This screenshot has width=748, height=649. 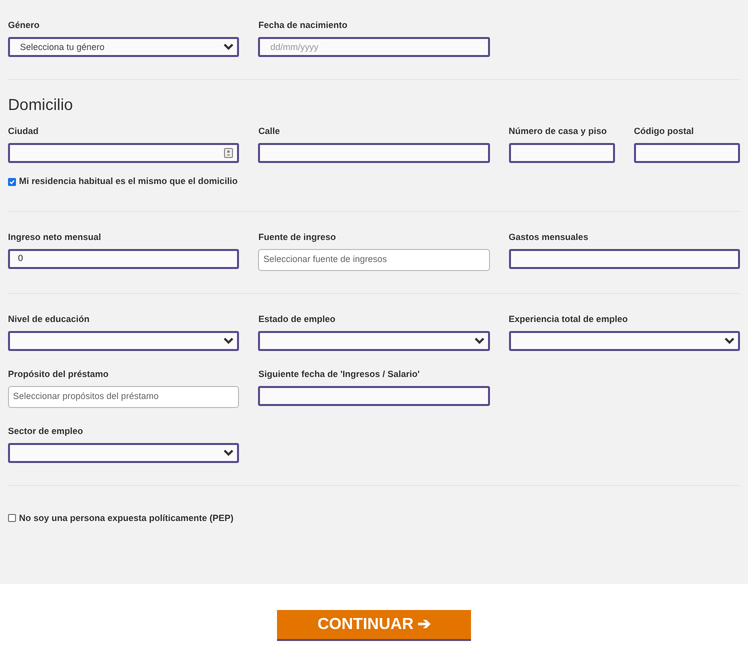 I want to click on field-label: Propósito del préstamo, so click(x=59, y=374).